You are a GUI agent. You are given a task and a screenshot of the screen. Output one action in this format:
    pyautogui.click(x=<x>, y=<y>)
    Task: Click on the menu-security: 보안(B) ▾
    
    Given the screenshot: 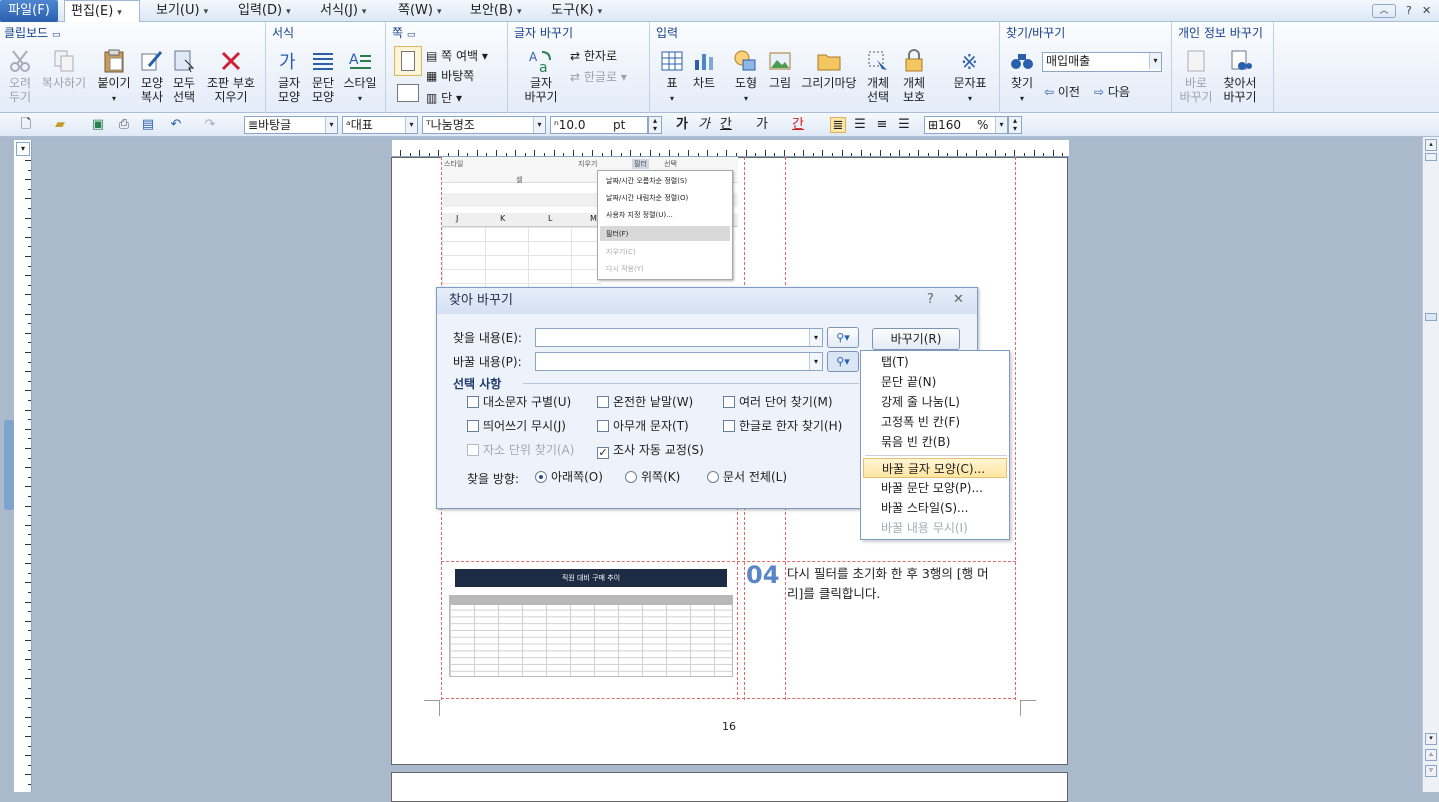 What is the action you would take?
    pyautogui.click(x=496, y=11)
    